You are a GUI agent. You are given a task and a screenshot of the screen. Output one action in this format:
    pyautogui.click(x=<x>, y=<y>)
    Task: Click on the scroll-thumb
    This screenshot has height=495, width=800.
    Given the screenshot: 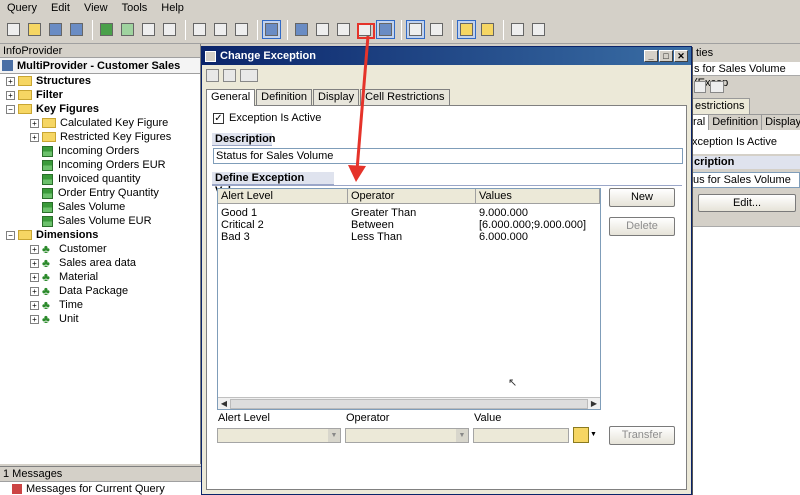 What is the action you would take?
    pyautogui.click(x=409, y=403)
    